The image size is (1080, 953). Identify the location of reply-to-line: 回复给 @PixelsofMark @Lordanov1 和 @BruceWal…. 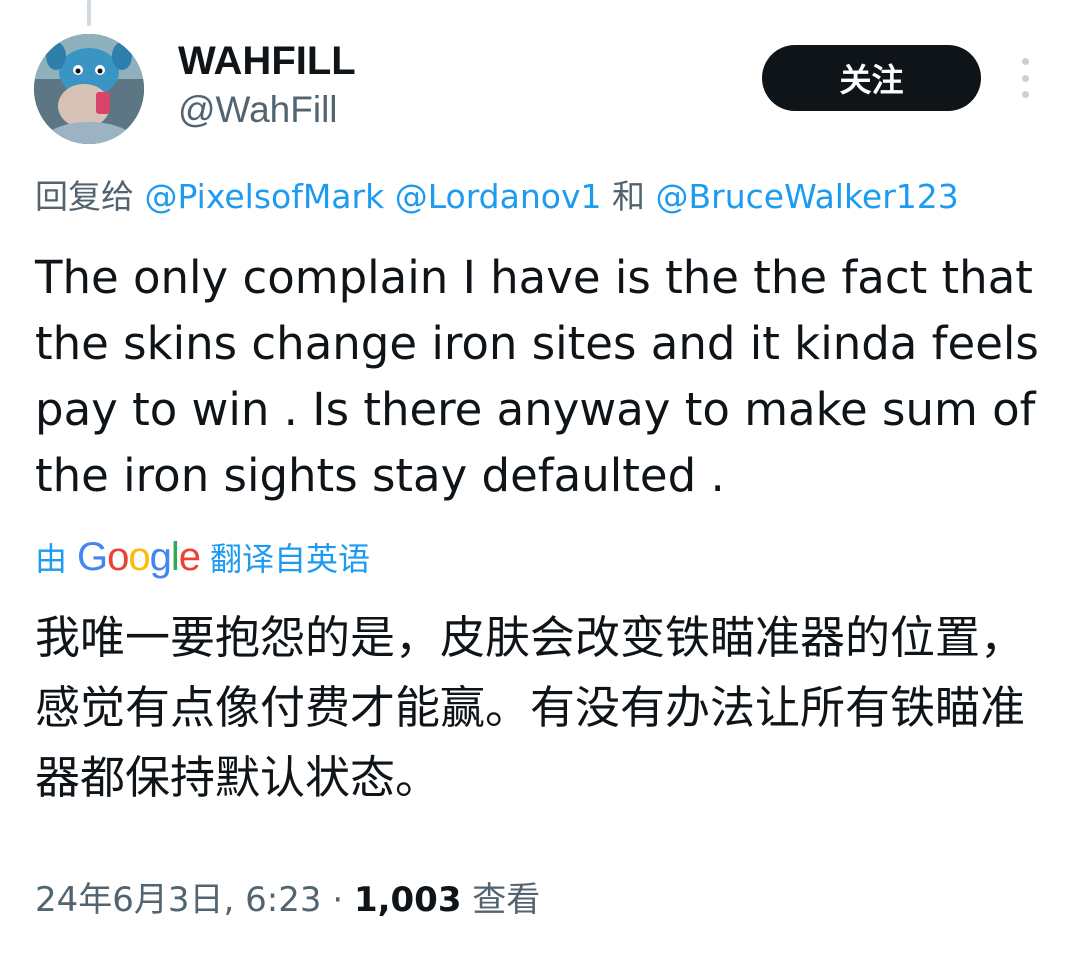
(497, 197).